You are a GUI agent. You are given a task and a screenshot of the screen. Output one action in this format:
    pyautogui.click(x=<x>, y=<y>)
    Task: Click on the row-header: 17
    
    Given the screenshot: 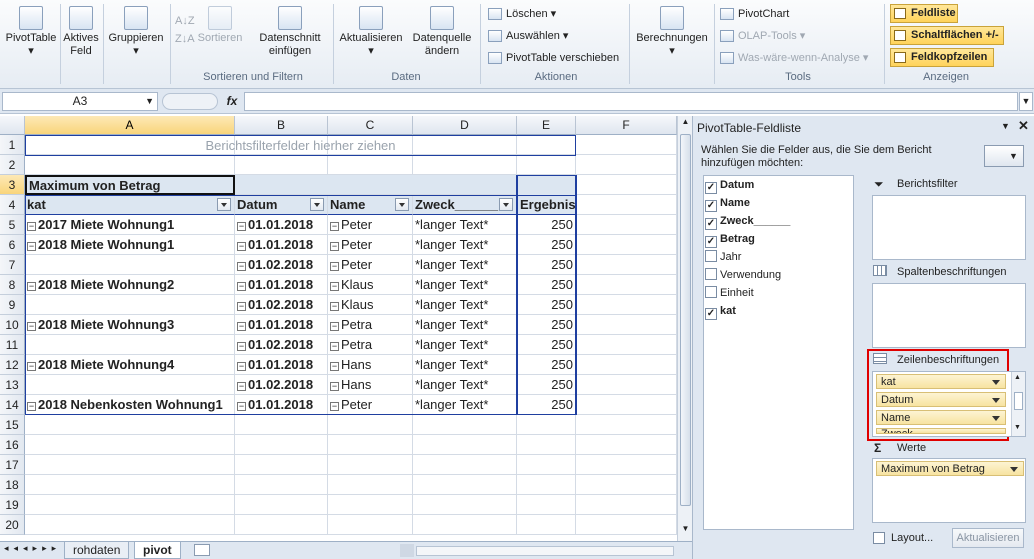 What is the action you would take?
    pyautogui.click(x=12, y=465)
    